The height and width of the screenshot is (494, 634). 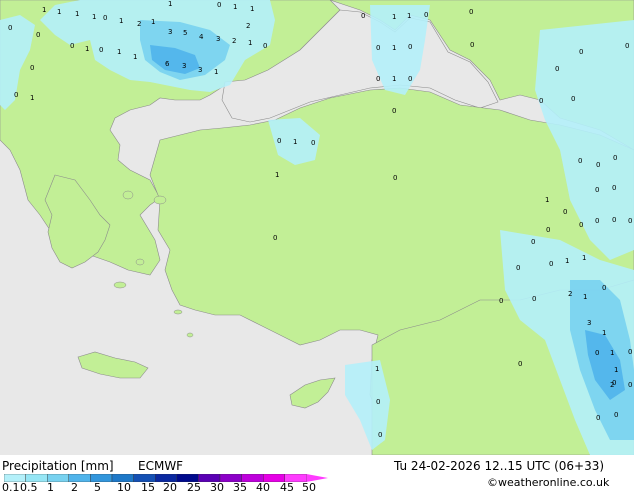 What do you see at coordinates (124, 487) in the screenshot?
I see `legend-tick-label: 10` at bounding box center [124, 487].